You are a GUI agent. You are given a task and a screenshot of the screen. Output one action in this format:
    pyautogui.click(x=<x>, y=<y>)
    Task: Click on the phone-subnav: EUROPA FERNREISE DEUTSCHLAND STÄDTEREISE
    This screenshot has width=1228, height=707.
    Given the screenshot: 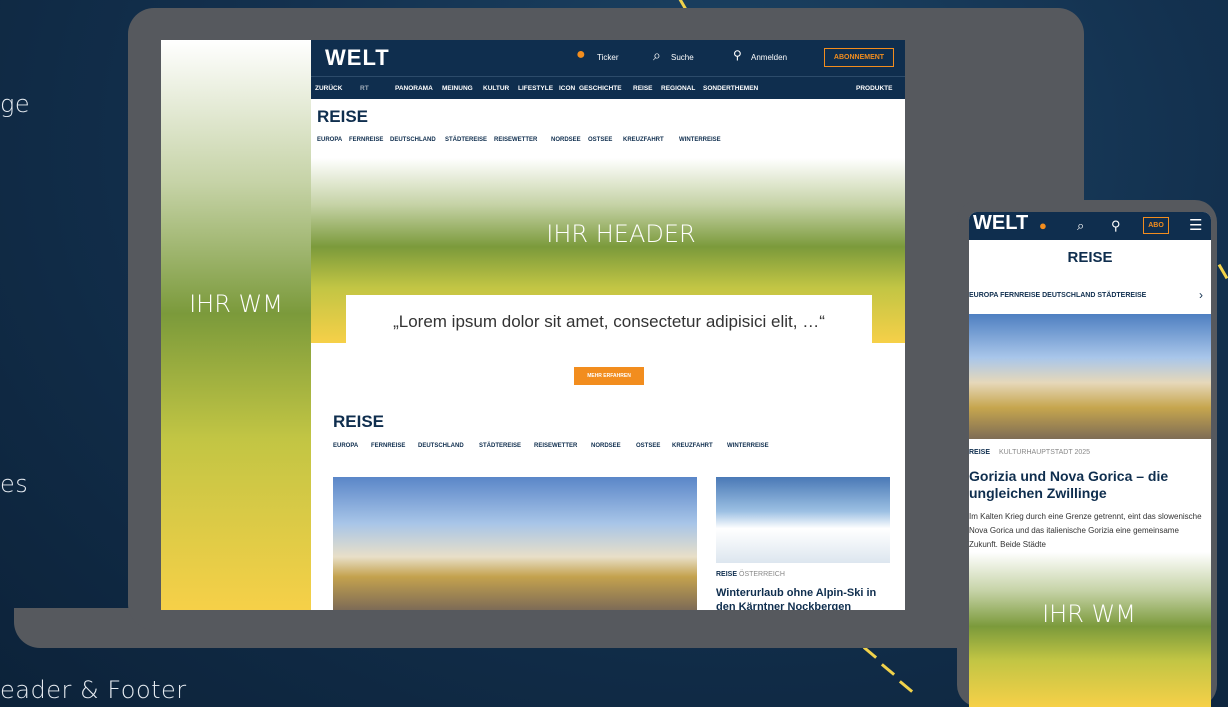 What is the action you would take?
    pyautogui.click(x=1057, y=295)
    